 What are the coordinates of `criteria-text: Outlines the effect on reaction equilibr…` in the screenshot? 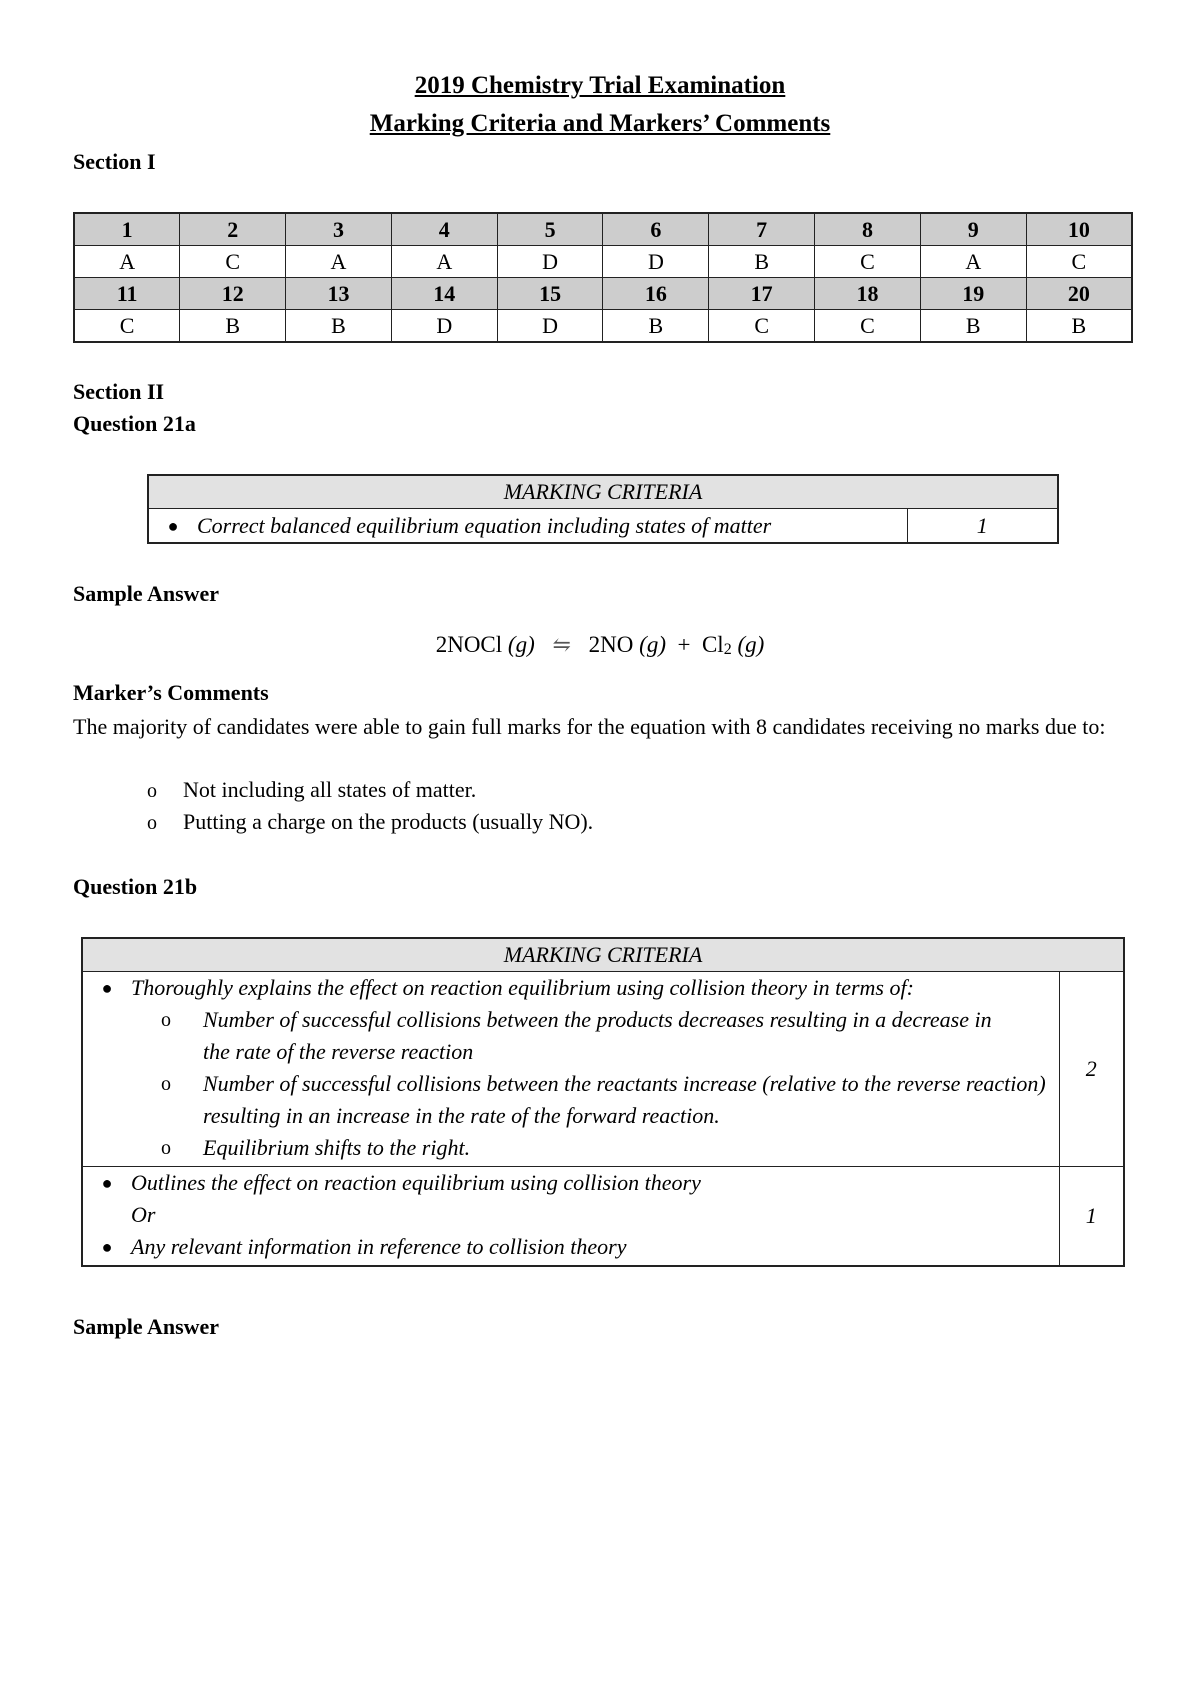 It's located at (416, 1182).